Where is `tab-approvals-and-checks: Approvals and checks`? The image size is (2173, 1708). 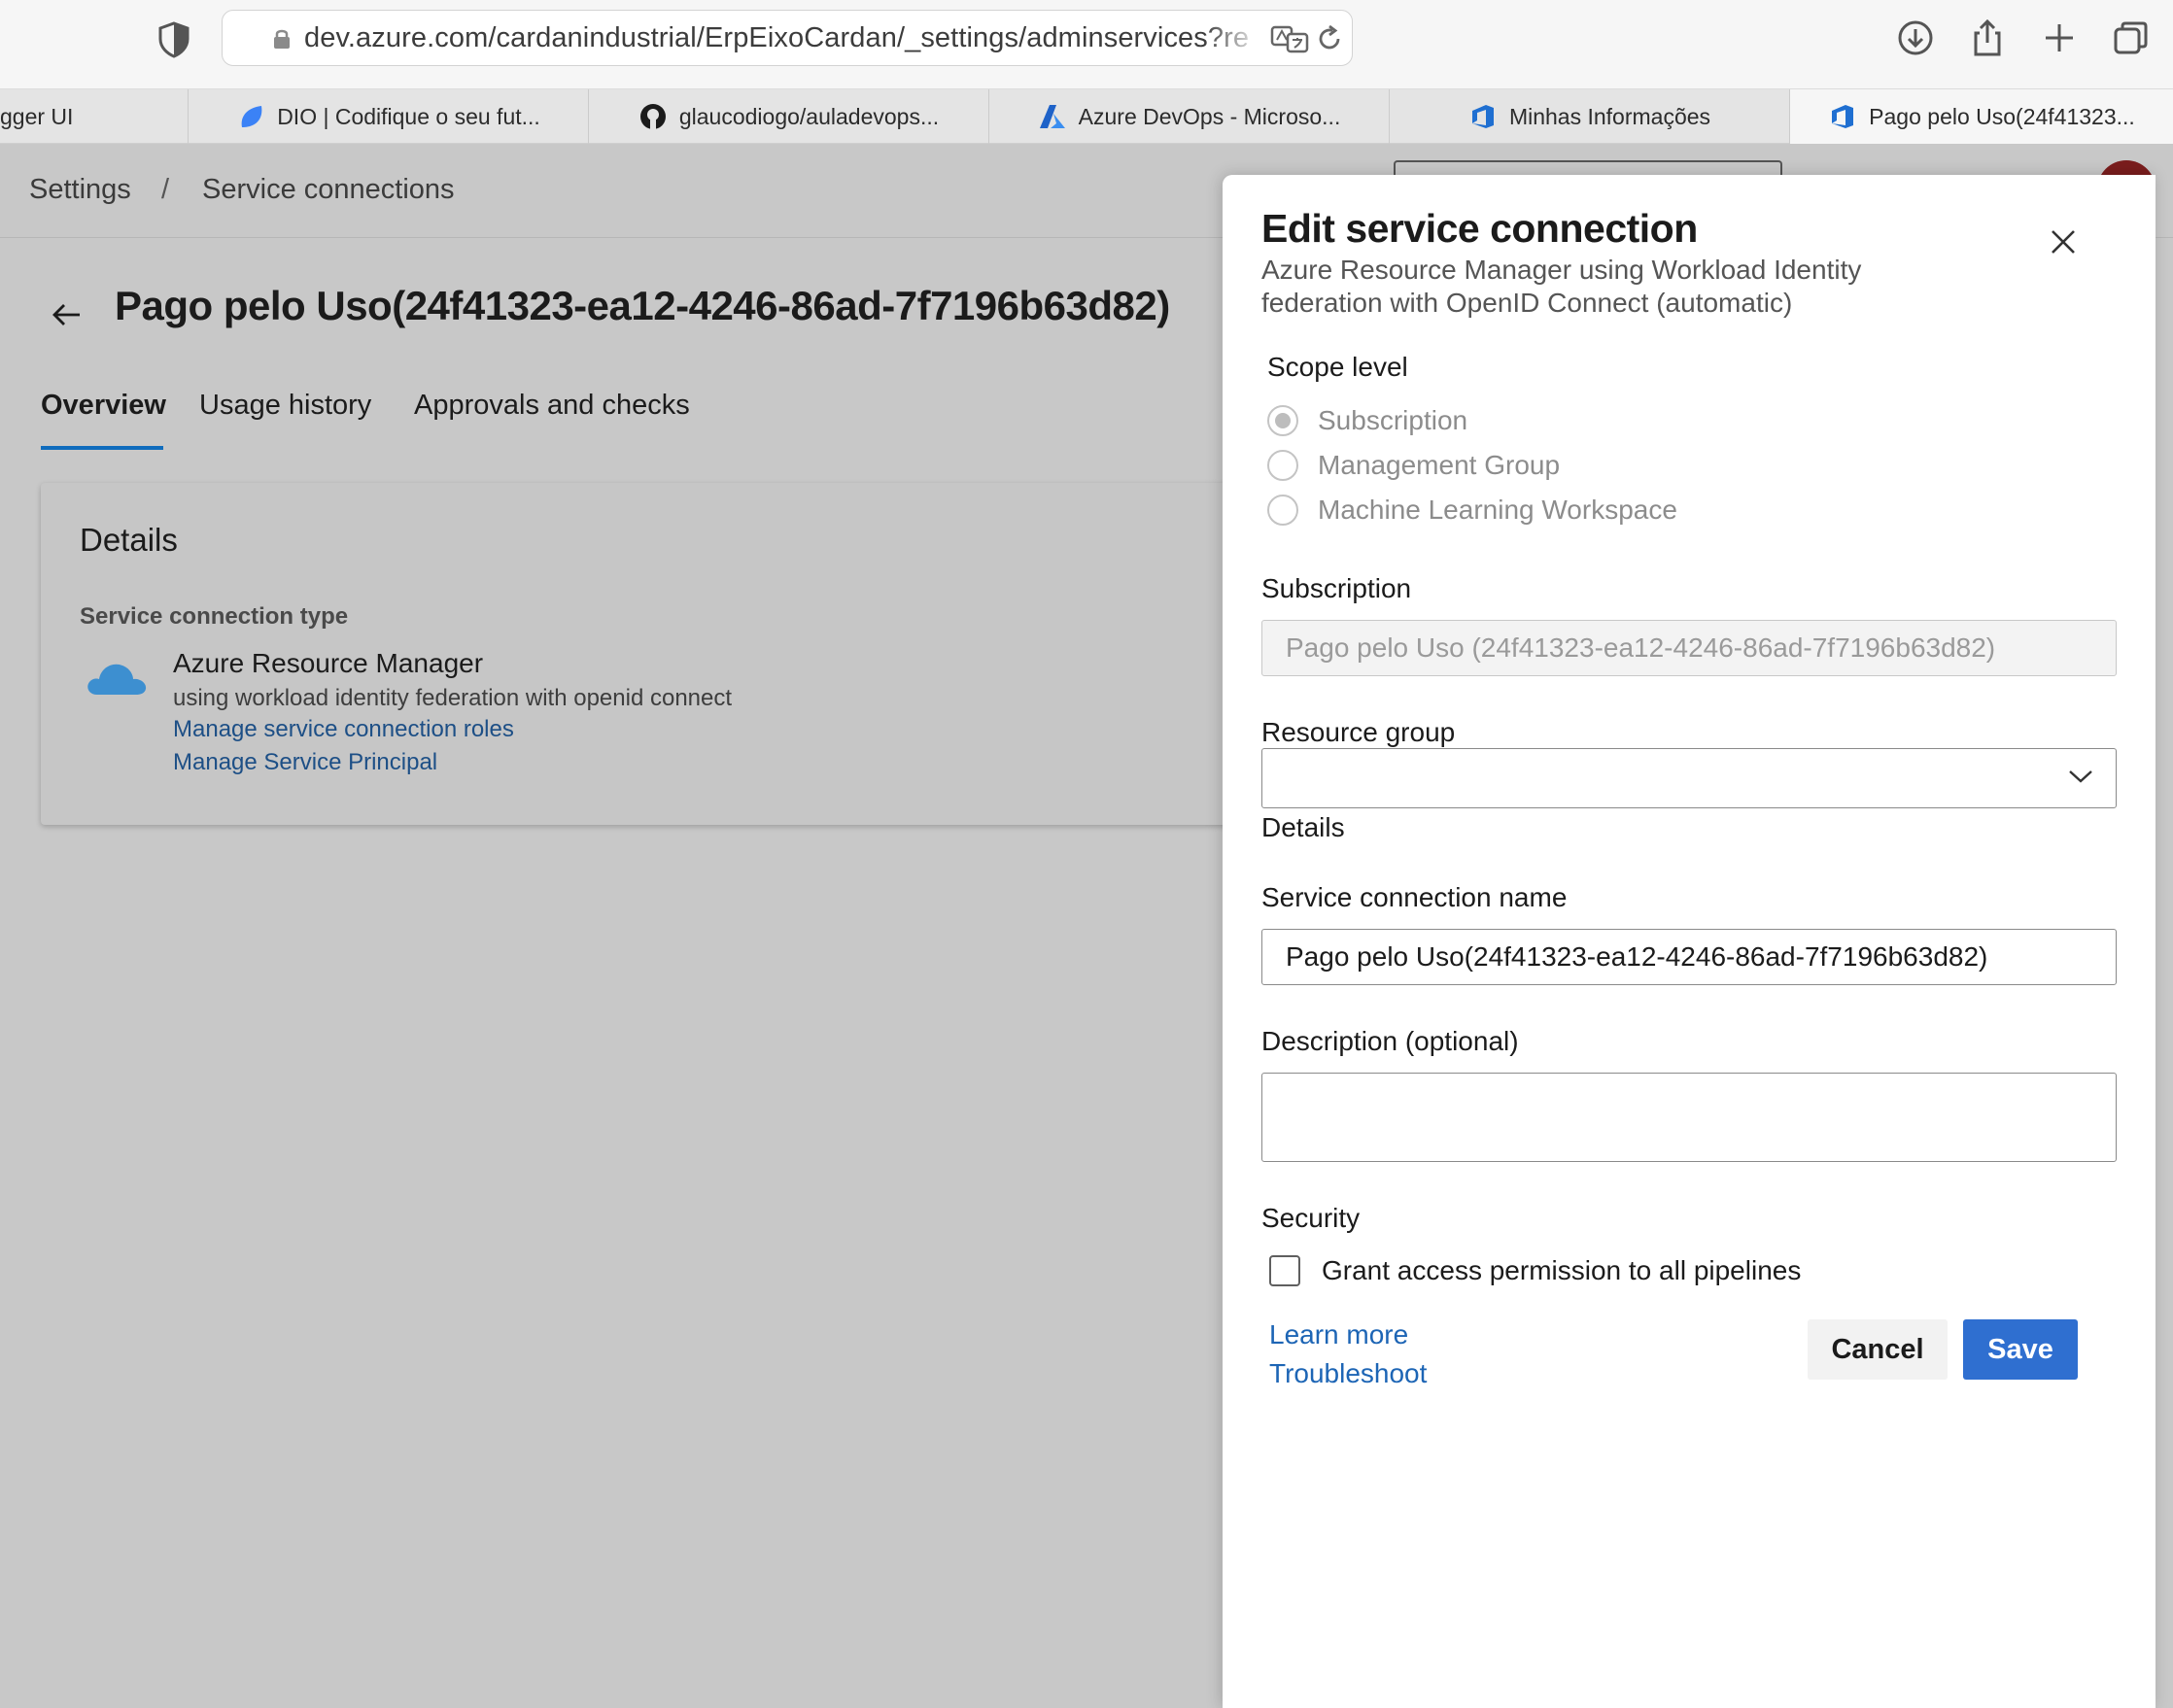 tab-approvals-and-checks: Approvals and checks is located at coordinates (552, 406).